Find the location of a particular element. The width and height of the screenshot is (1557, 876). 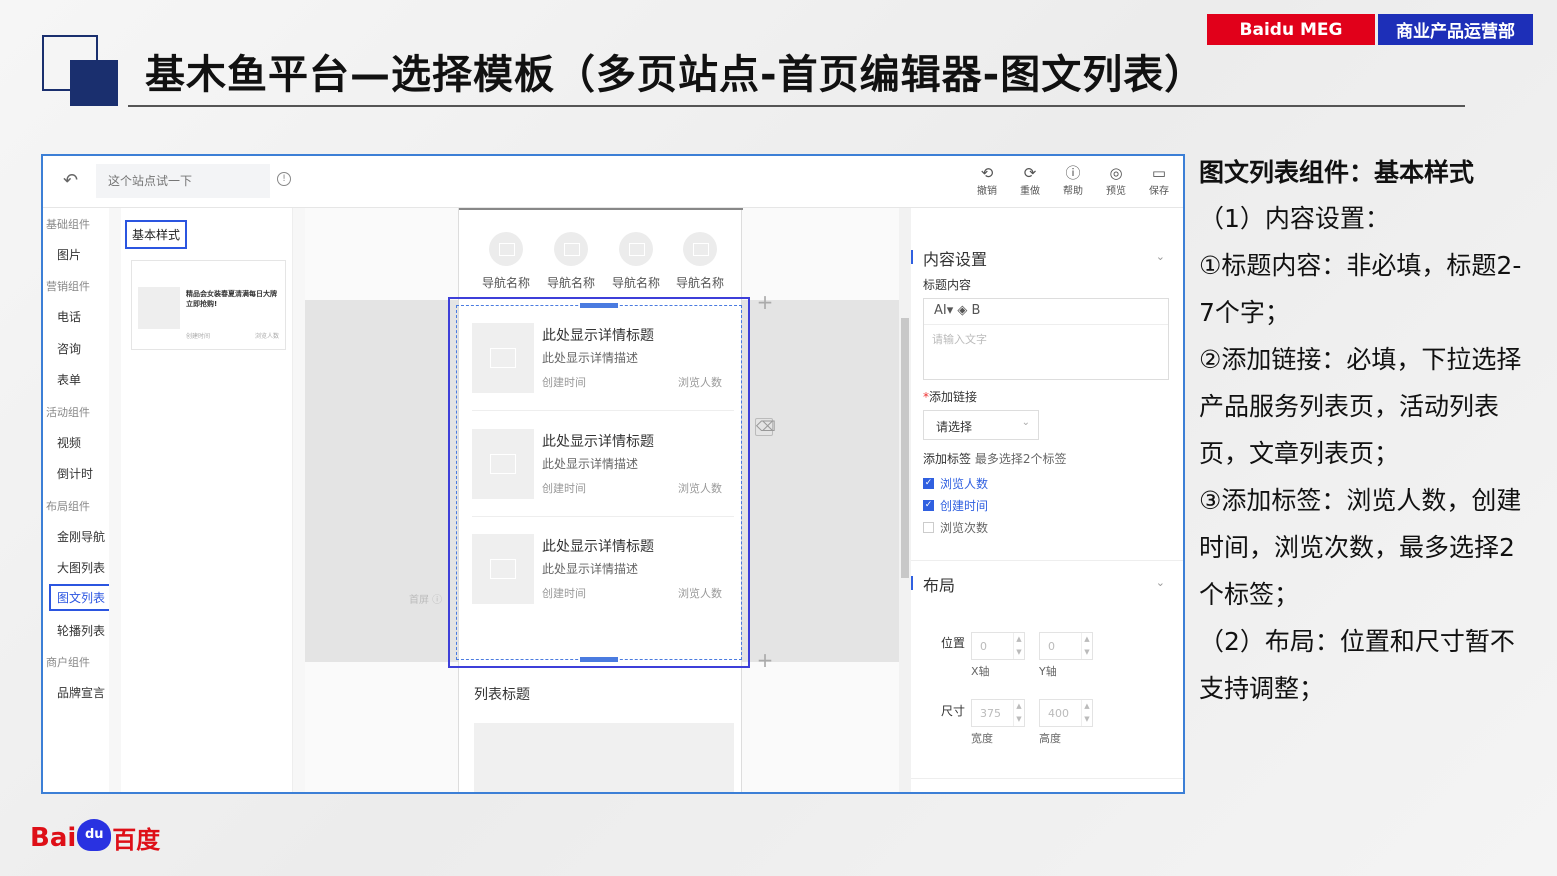

tag-hint: 最多选择2个标签 is located at coordinates (1020, 459).